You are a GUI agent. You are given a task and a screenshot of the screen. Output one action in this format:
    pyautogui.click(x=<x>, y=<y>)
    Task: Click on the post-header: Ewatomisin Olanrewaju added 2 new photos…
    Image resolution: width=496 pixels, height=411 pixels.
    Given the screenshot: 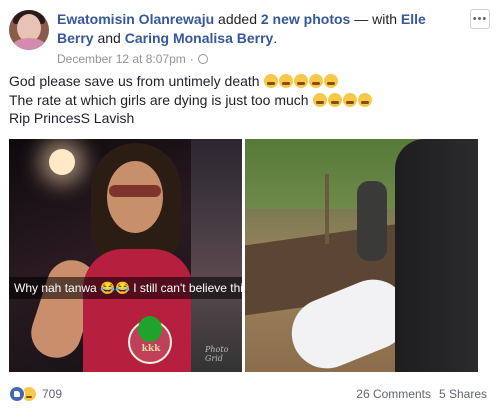 What is the action you would take?
    pyautogui.click(x=257, y=29)
    